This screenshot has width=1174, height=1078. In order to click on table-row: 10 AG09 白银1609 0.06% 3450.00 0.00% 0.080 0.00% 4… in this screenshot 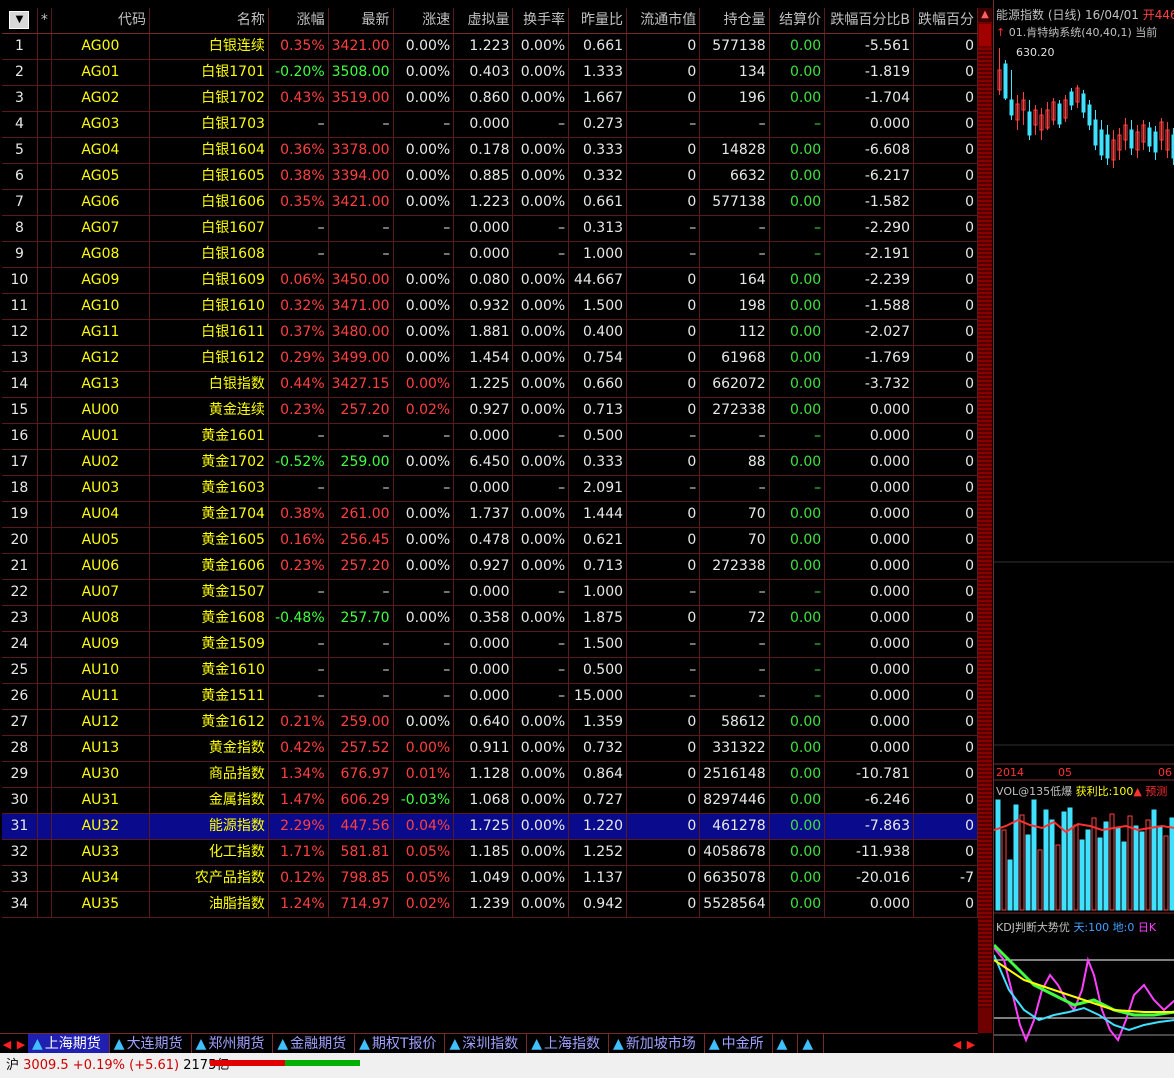, I will do `click(490, 280)`.